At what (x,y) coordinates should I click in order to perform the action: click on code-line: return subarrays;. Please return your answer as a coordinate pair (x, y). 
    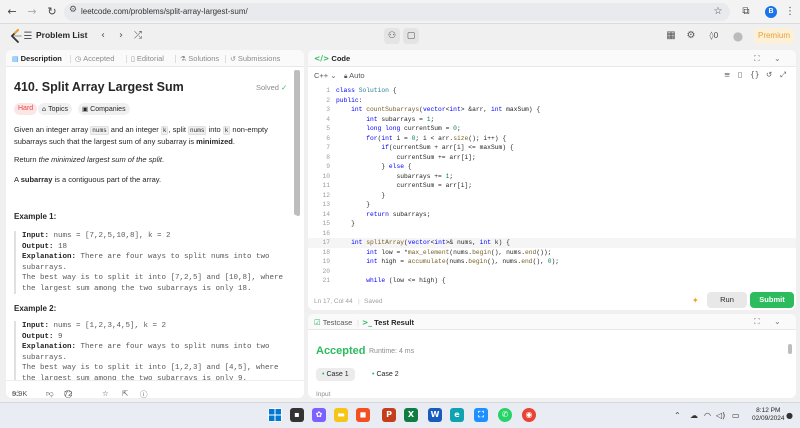
    Looking at the image, I should click on (566, 215).